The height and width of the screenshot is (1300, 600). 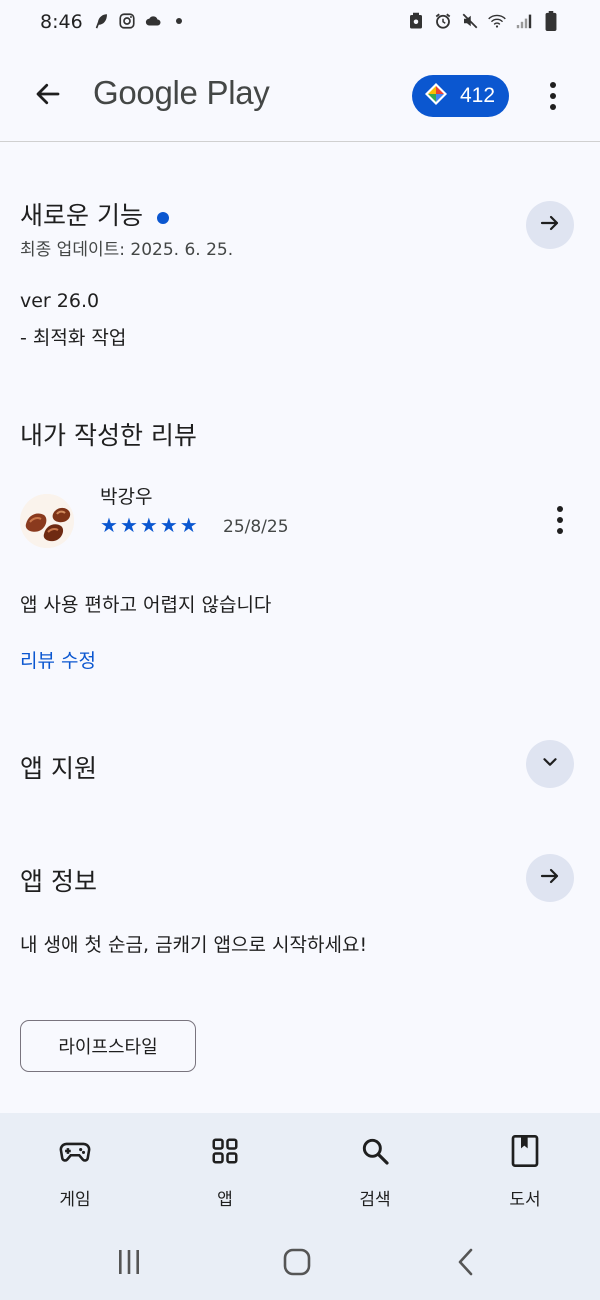 What do you see at coordinates (256, 527) in the screenshot?
I see `review-date: 25/8/25` at bounding box center [256, 527].